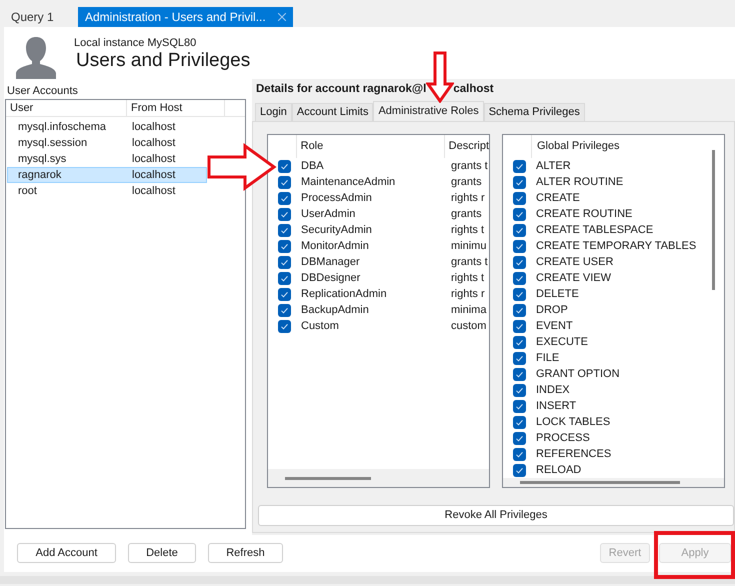  I want to click on role-name: UserAdmin, so click(328, 214).